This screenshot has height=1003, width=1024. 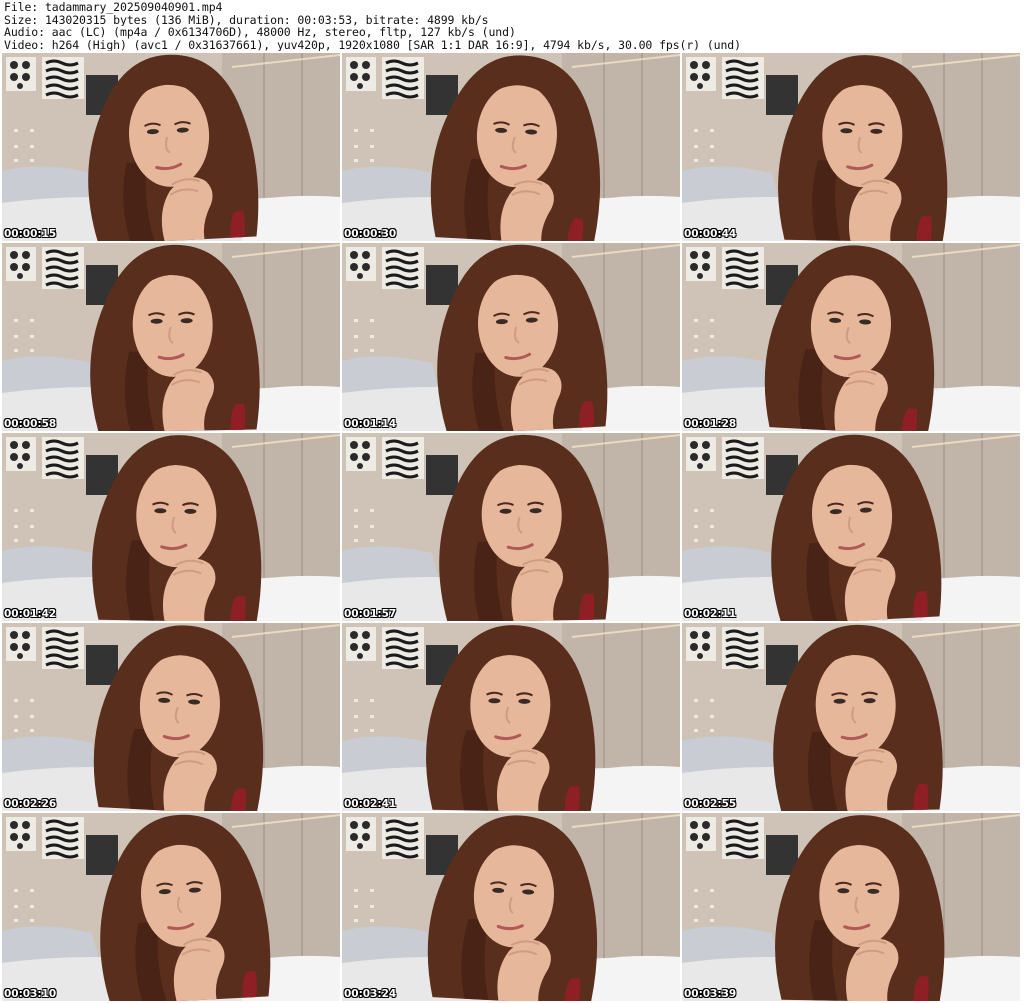 What do you see at coordinates (113, 7) in the screenshot?
I see `file-name-line: File: tadammary_202509040901.mp4` at bounding box center [113, 7].